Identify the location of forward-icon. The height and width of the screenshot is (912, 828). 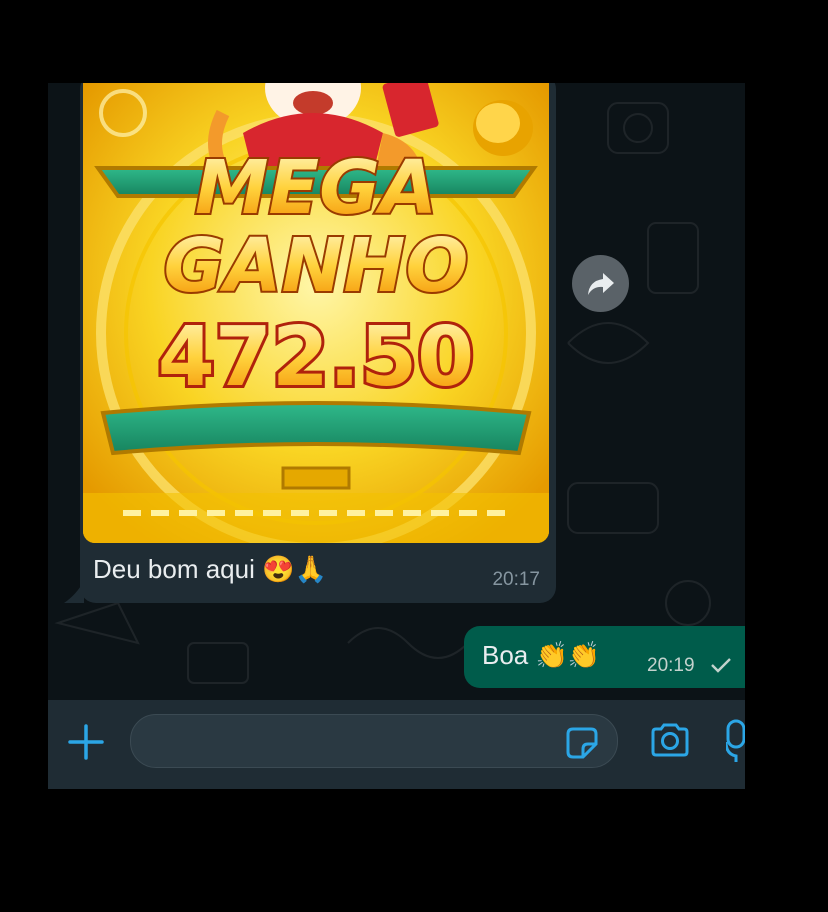
(600, 283).